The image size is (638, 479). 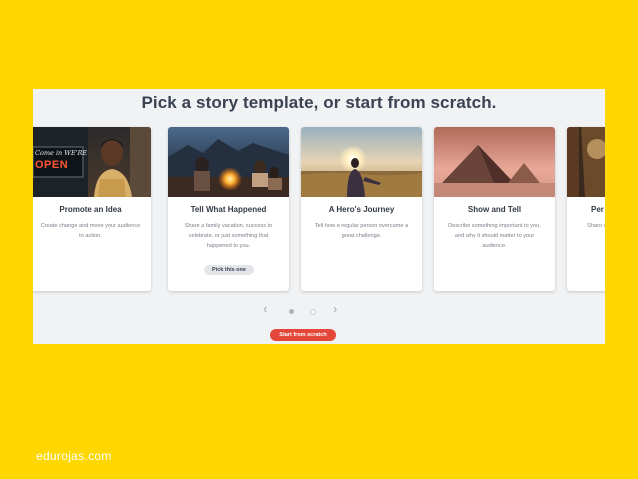 I want to click on card-description: Sharo chang, so click(x=596, y=226).